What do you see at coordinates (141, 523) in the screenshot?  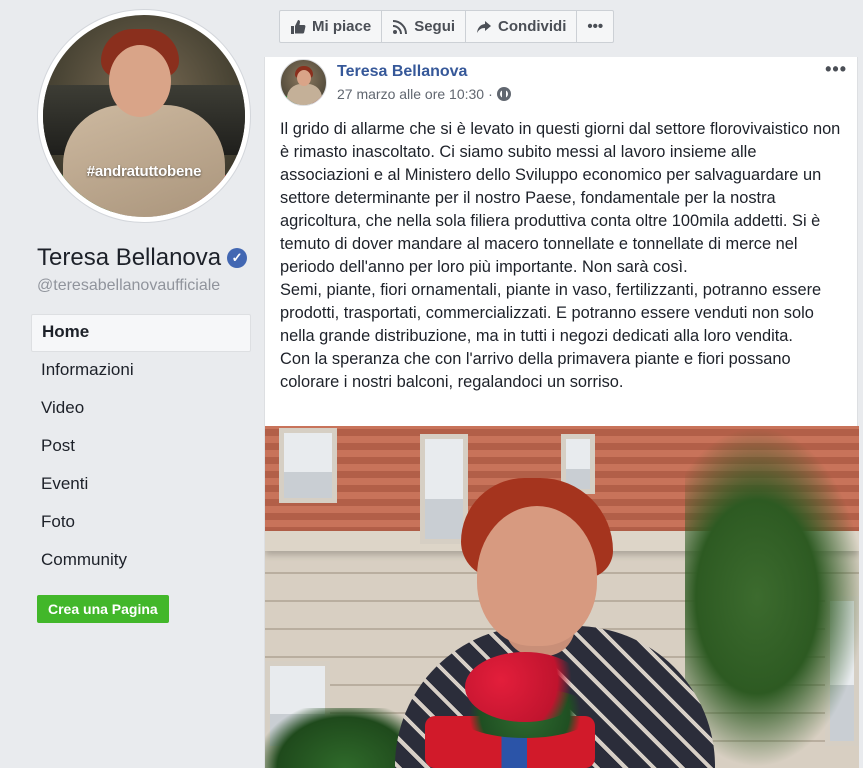 I see `nav-item-foto: Foto` at bounding box center [141, 523].